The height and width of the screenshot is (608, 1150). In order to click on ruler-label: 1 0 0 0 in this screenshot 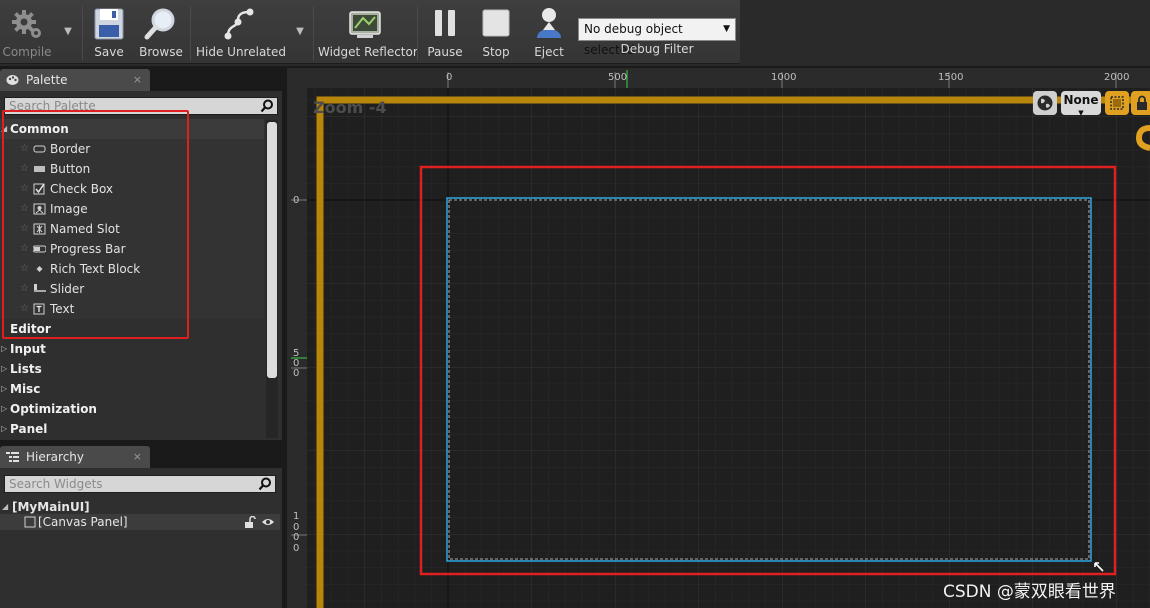, I will do `click(296, 532)`.